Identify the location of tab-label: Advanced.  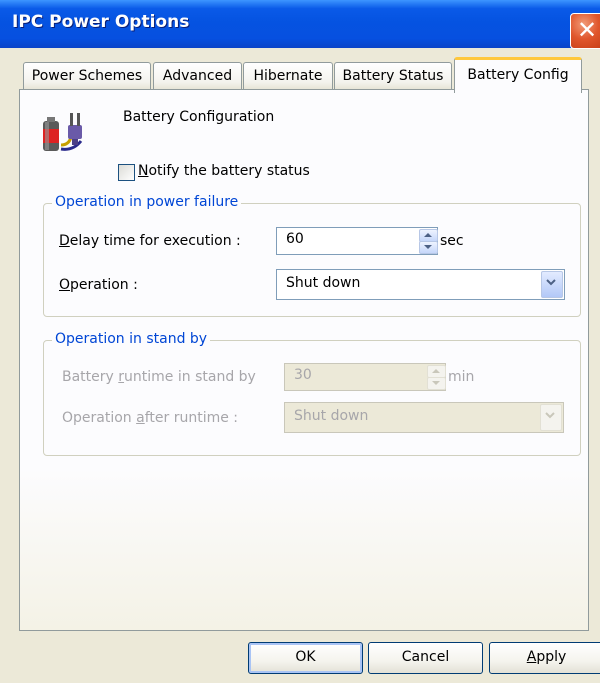
(197, 76).